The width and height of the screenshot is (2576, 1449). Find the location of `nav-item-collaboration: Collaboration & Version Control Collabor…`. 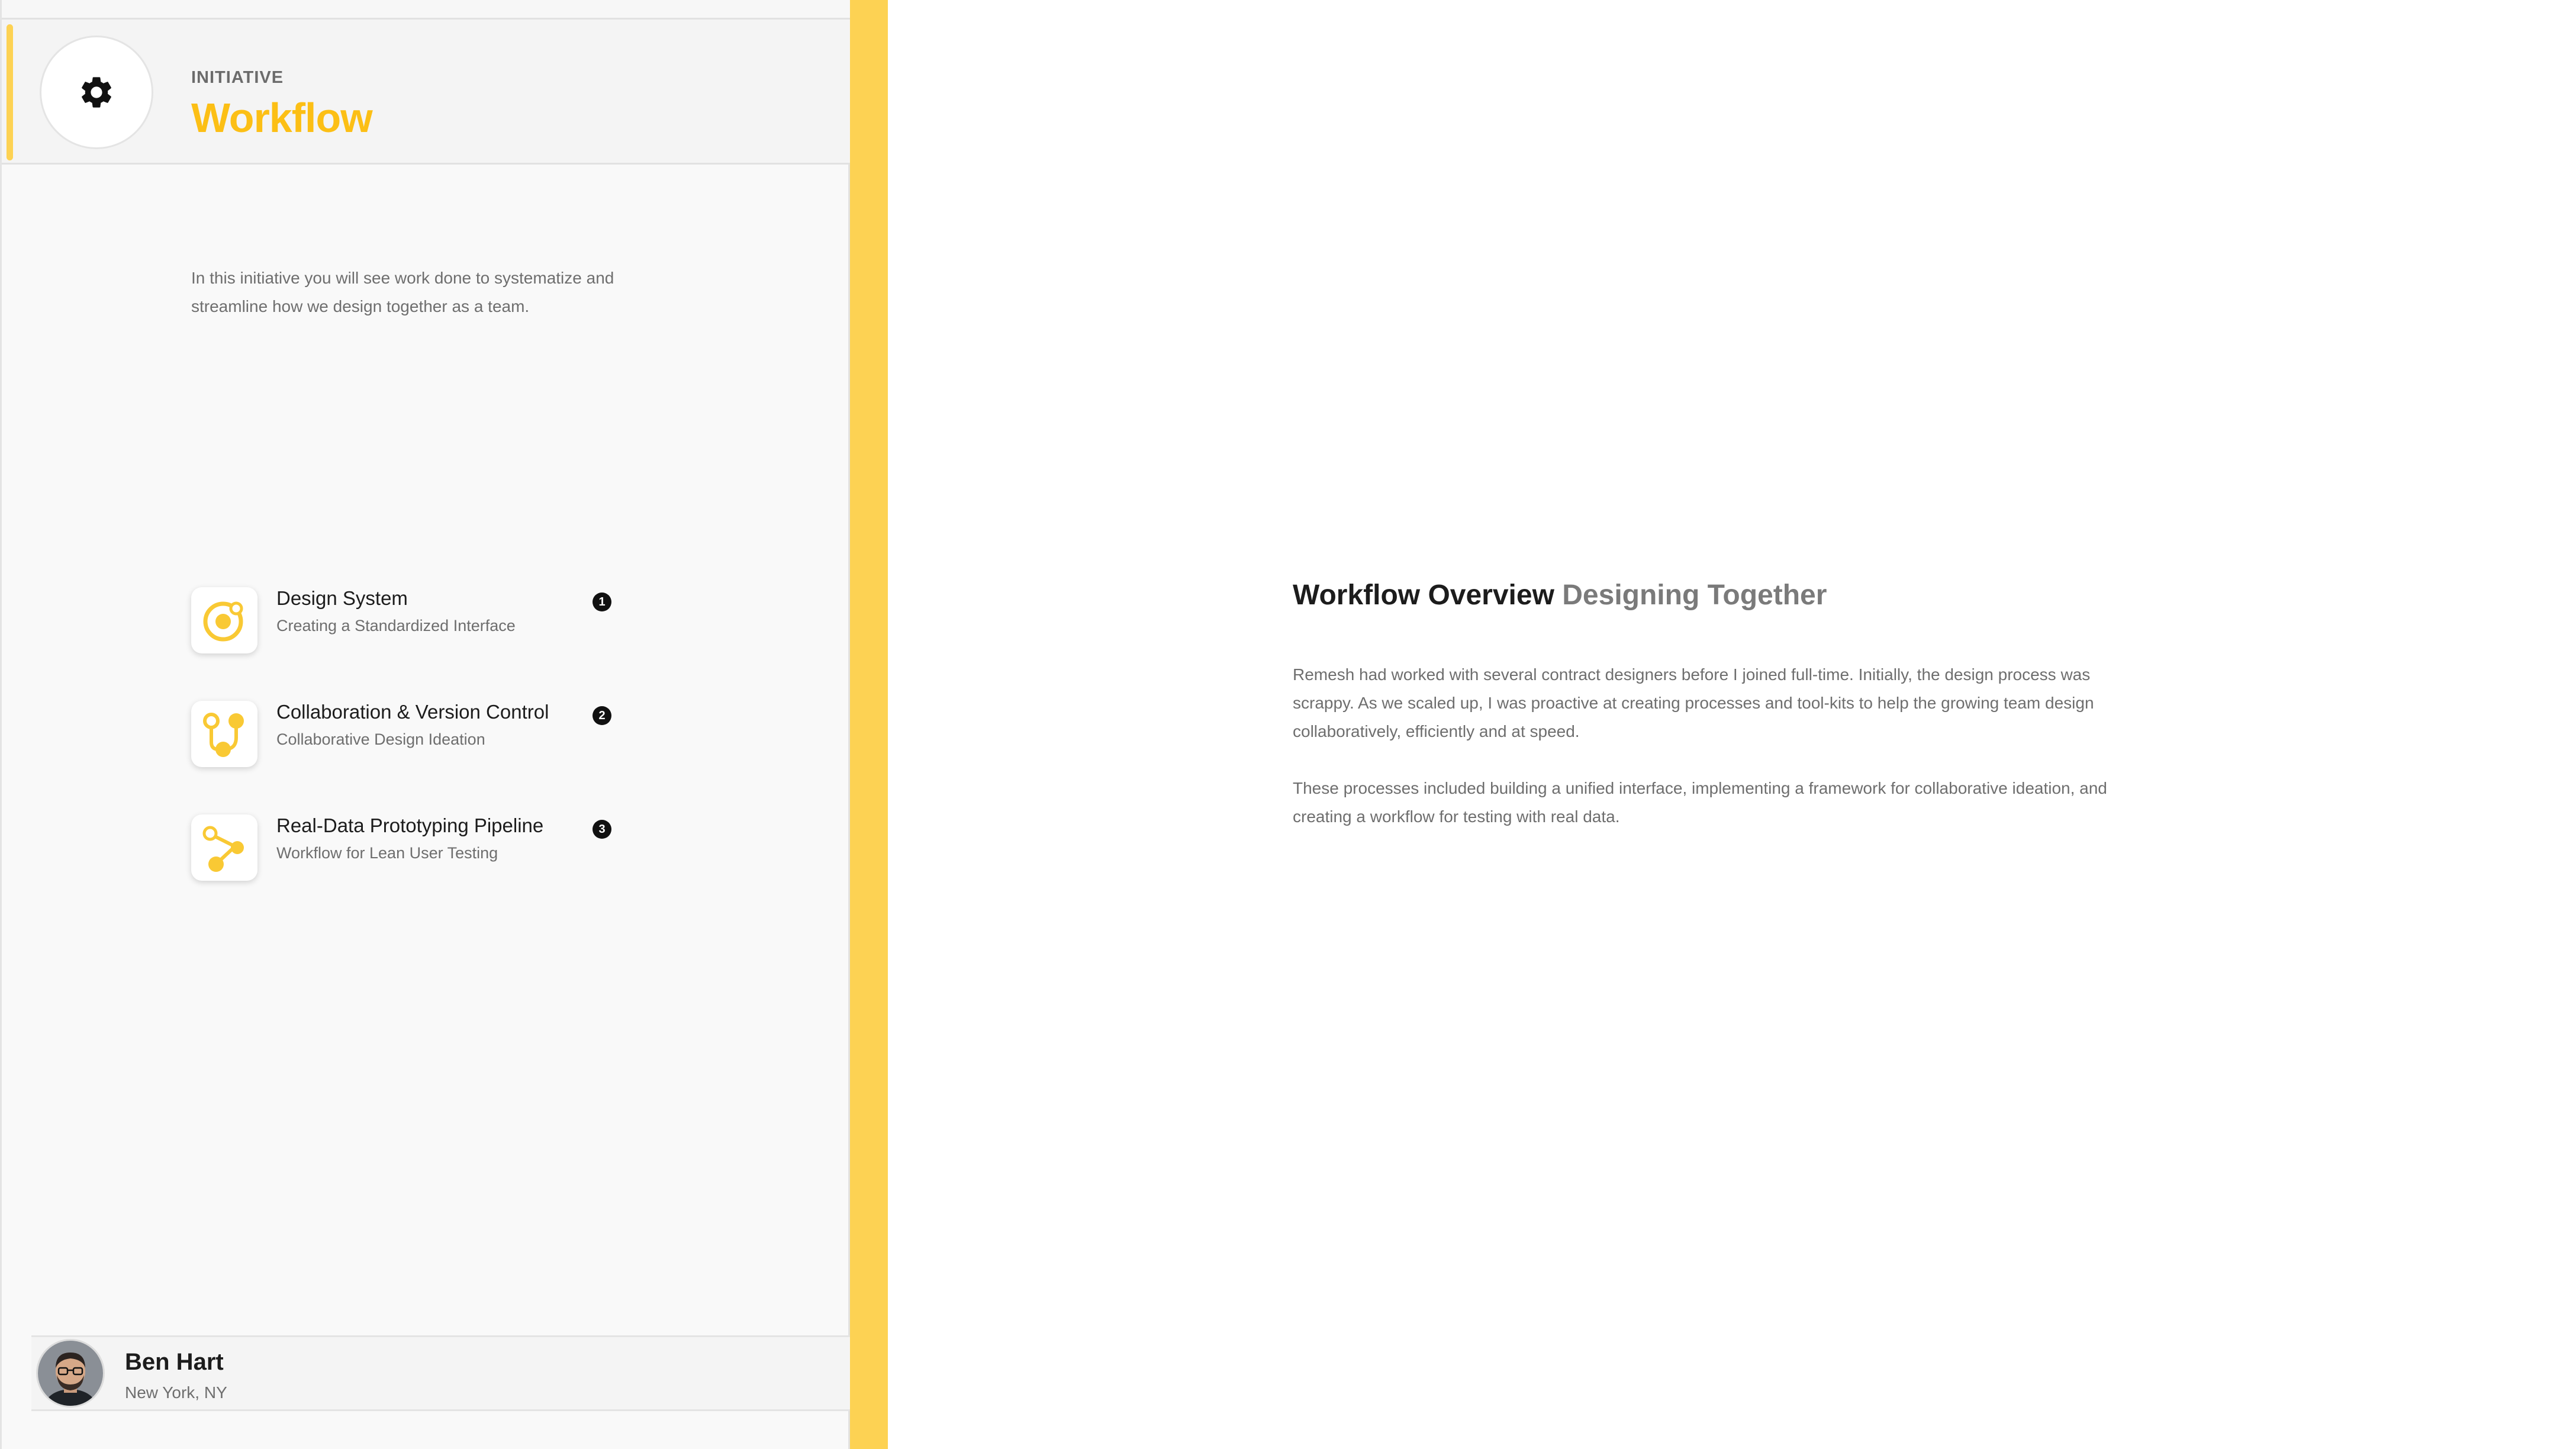

nav-item-collaboration: Collaboration & Version Control Collabor… is located at coordinates (407, 736).